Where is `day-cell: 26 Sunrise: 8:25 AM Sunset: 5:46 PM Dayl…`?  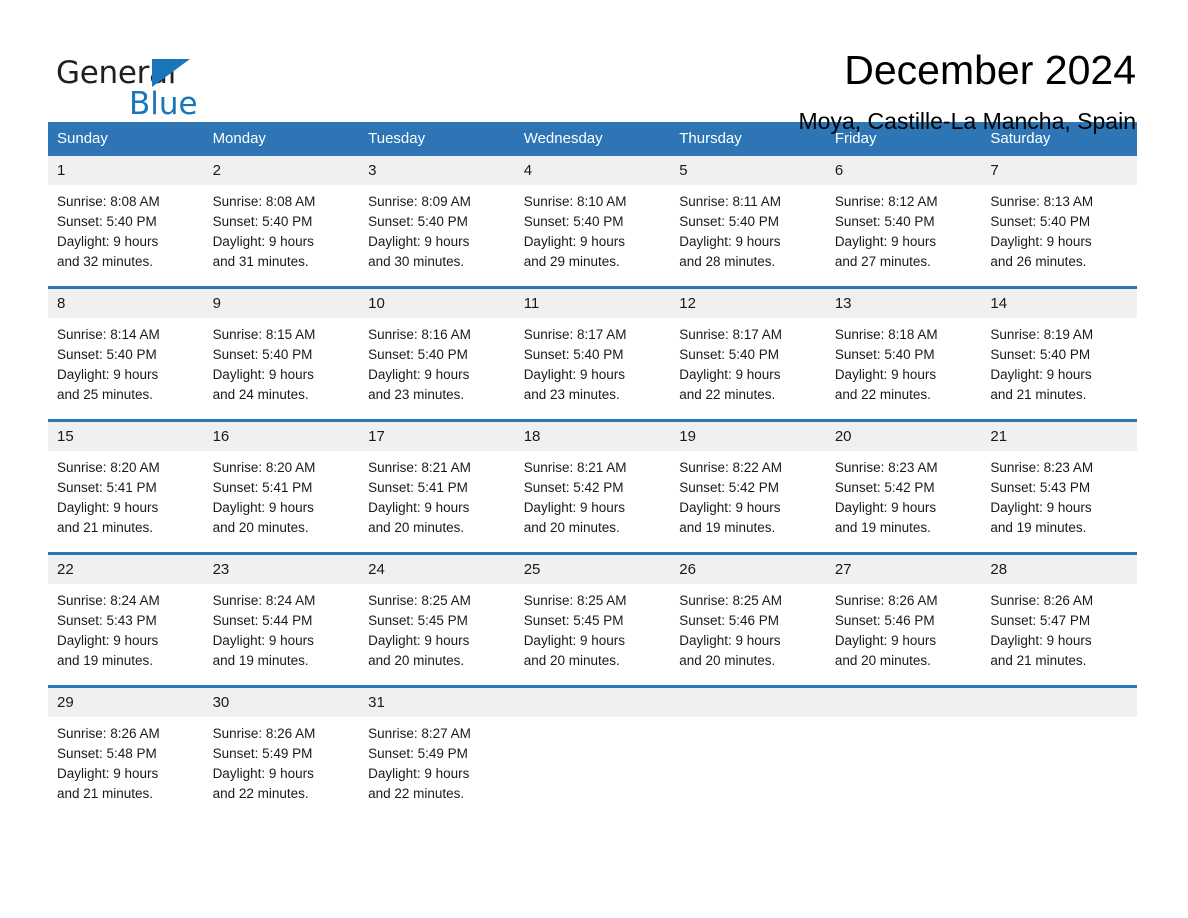 day-cell: 26 Sunrise: 8:25 AM Sunset: 5:46 PM Dayl… is located at coordinates (748, 619).